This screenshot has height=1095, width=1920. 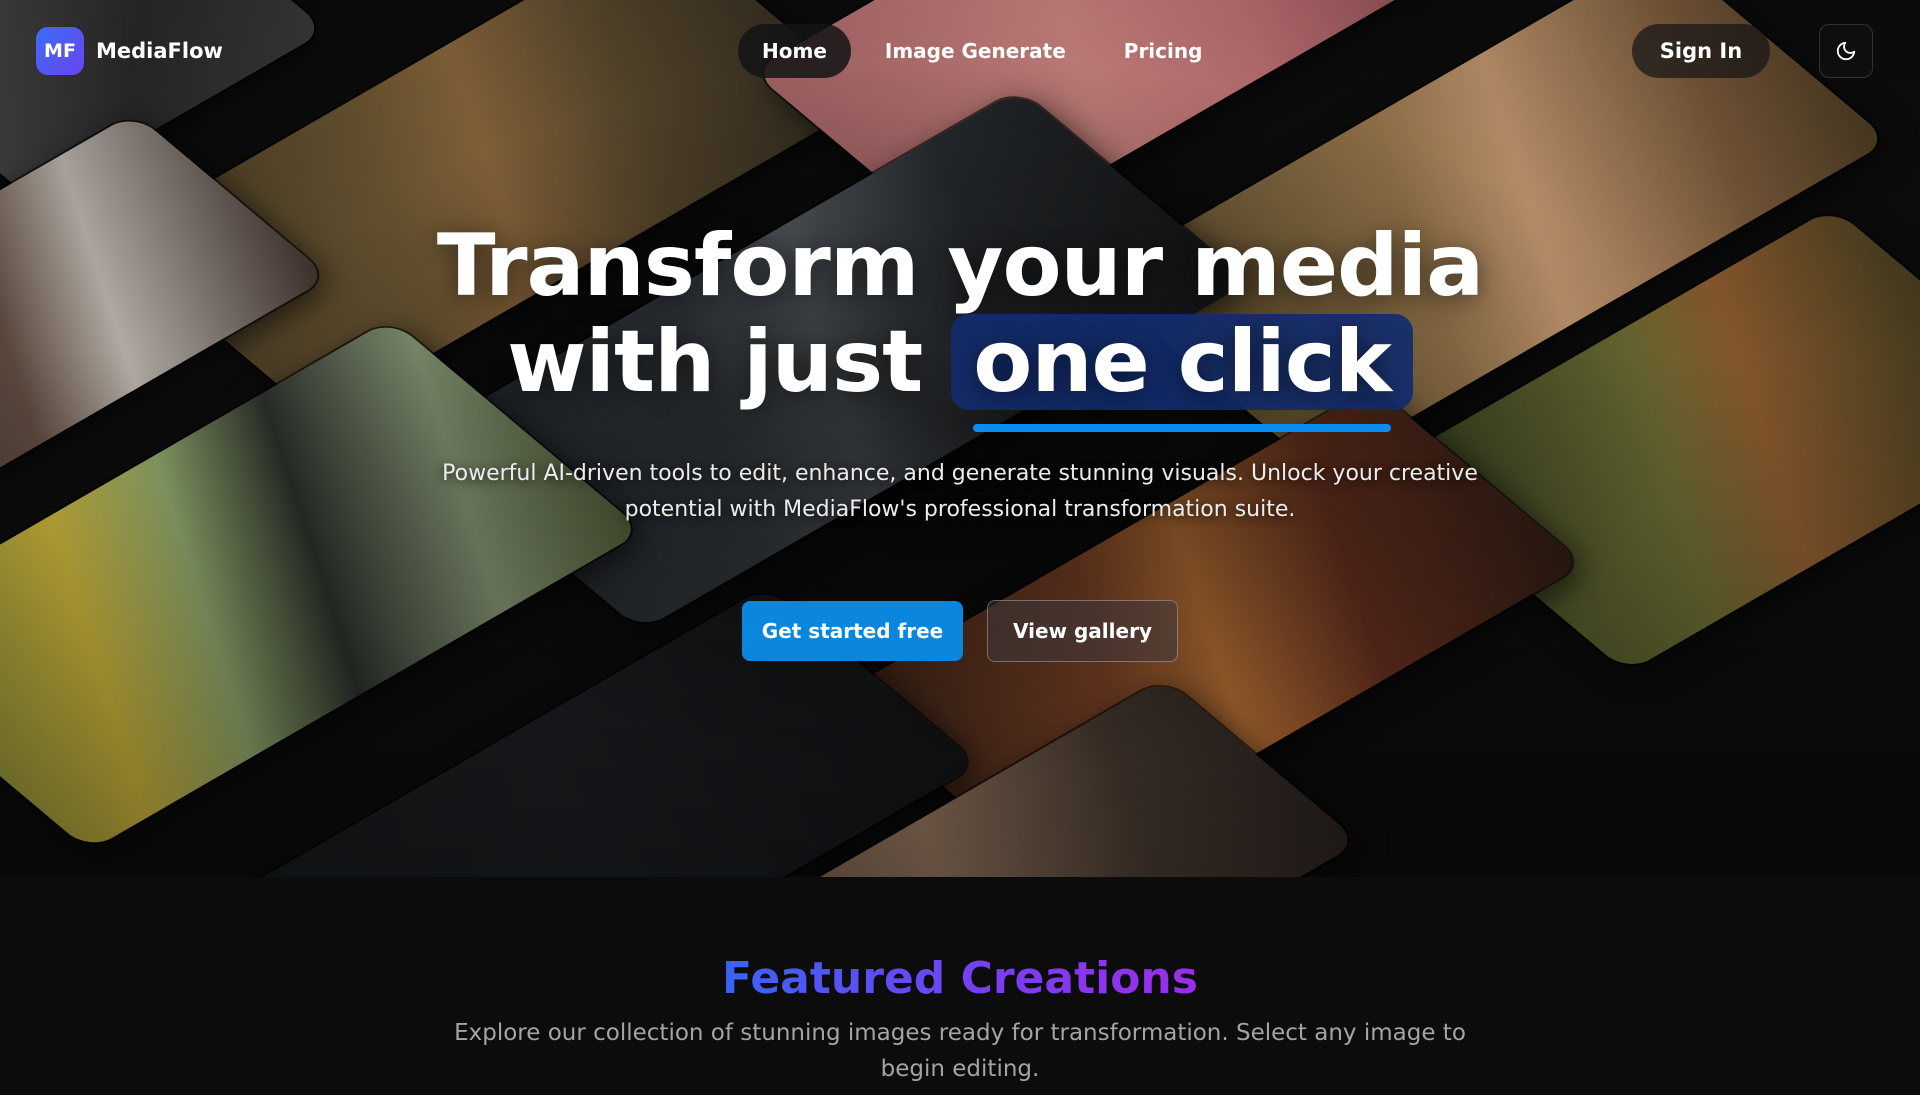 I want to click on moon-icon, so click(x=1846, y=51).